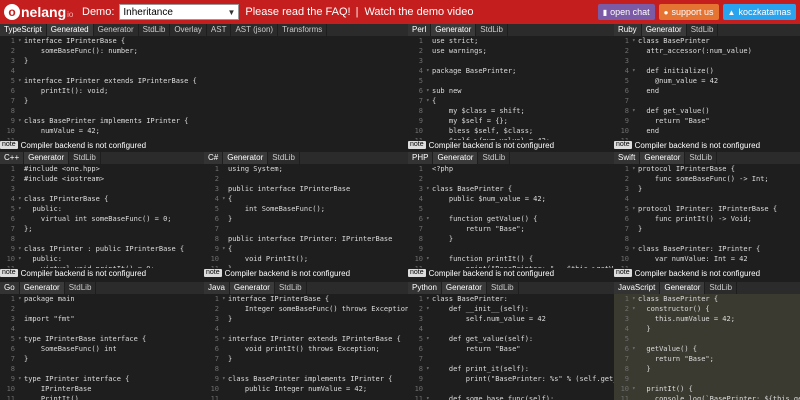 This screenshot has height=400, width=800. What do you see at coordinates (102, 158) in the screenshot?
I see `tab-bar: C++ Generator StdLib` at bounding box center [102, 158].